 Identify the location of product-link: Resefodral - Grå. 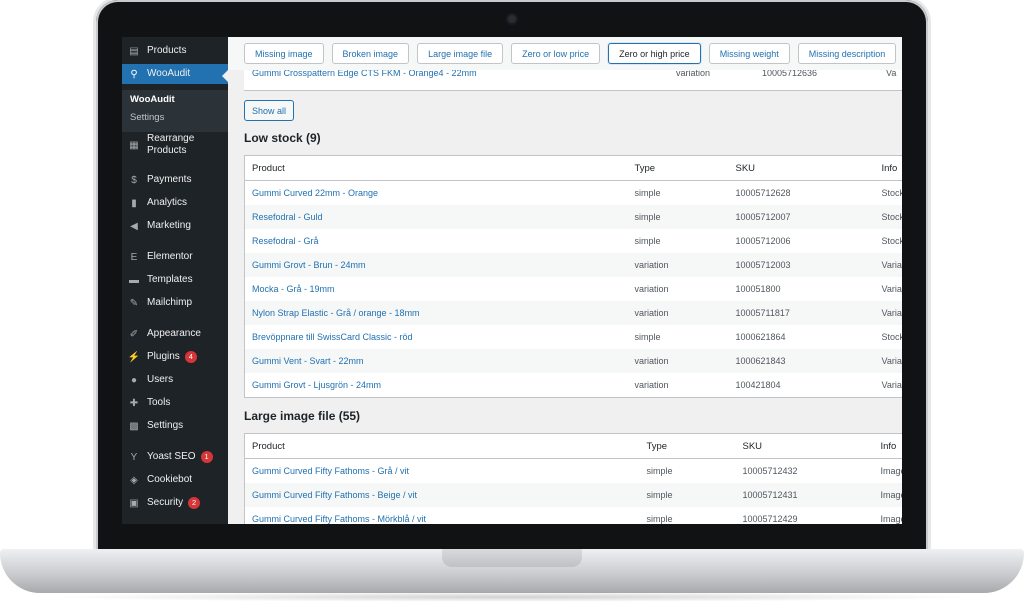
(436, 241).